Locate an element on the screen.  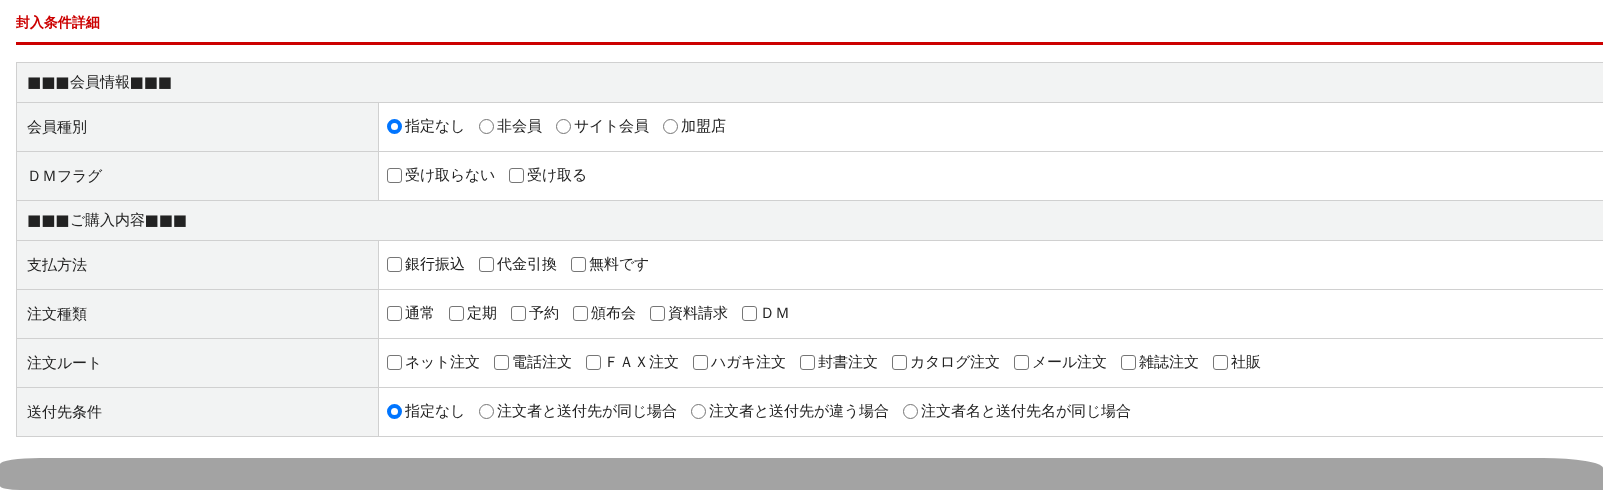
checkbox-option: 定期 is located at coordinates (473, 313).